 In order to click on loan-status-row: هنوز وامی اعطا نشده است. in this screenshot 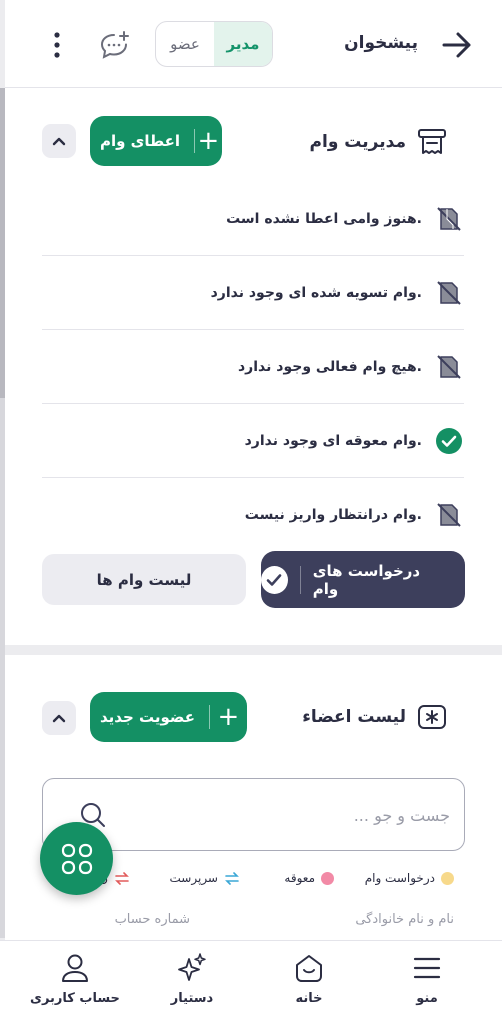, I will do `click(253, 219)`.